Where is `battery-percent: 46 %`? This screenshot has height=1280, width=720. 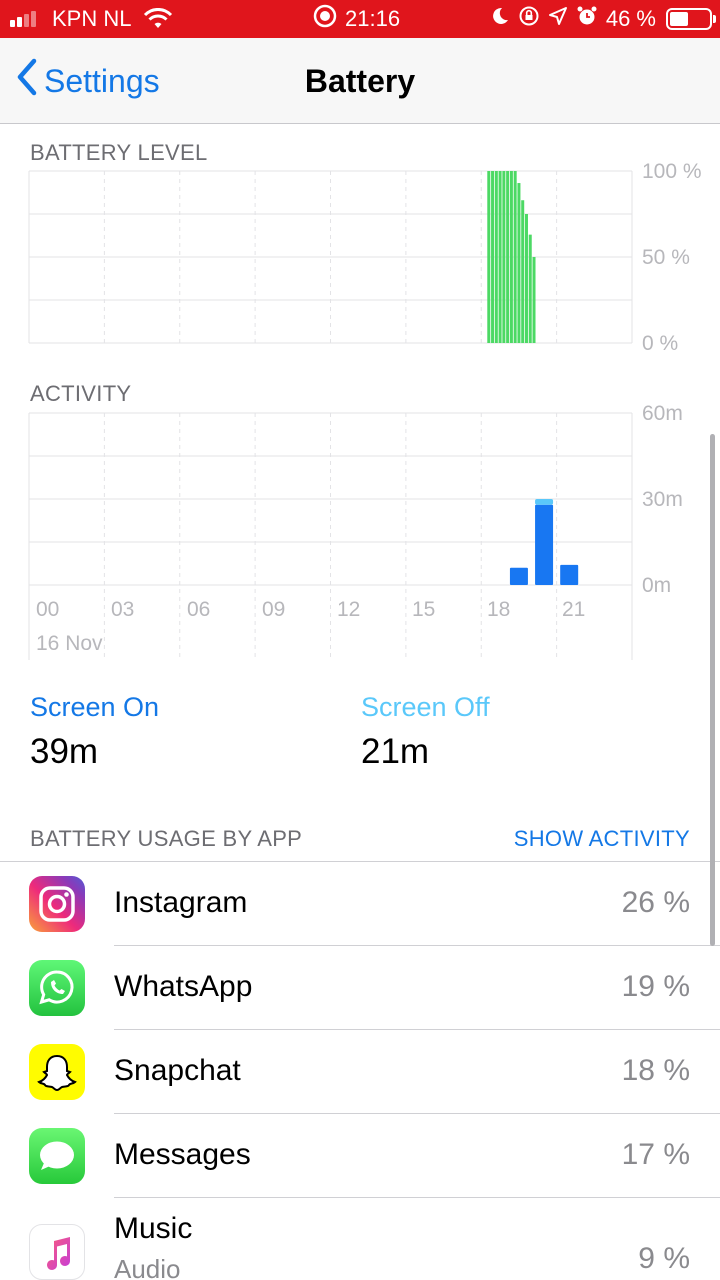 battery-percent: 46 % is located at coordinates (630, 18).